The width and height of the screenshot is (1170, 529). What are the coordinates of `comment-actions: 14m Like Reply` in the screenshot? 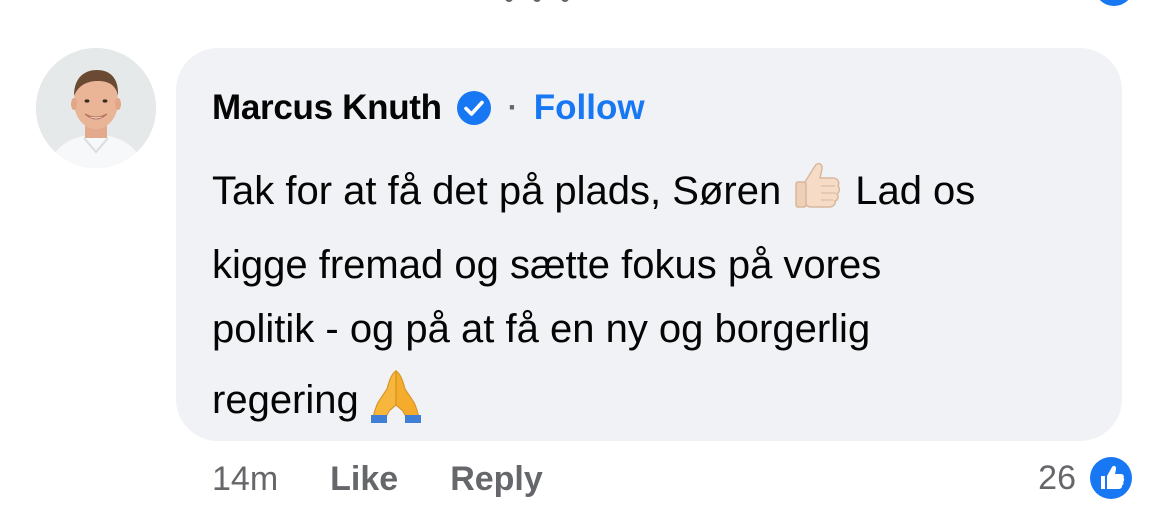 It's located at (377, 479).